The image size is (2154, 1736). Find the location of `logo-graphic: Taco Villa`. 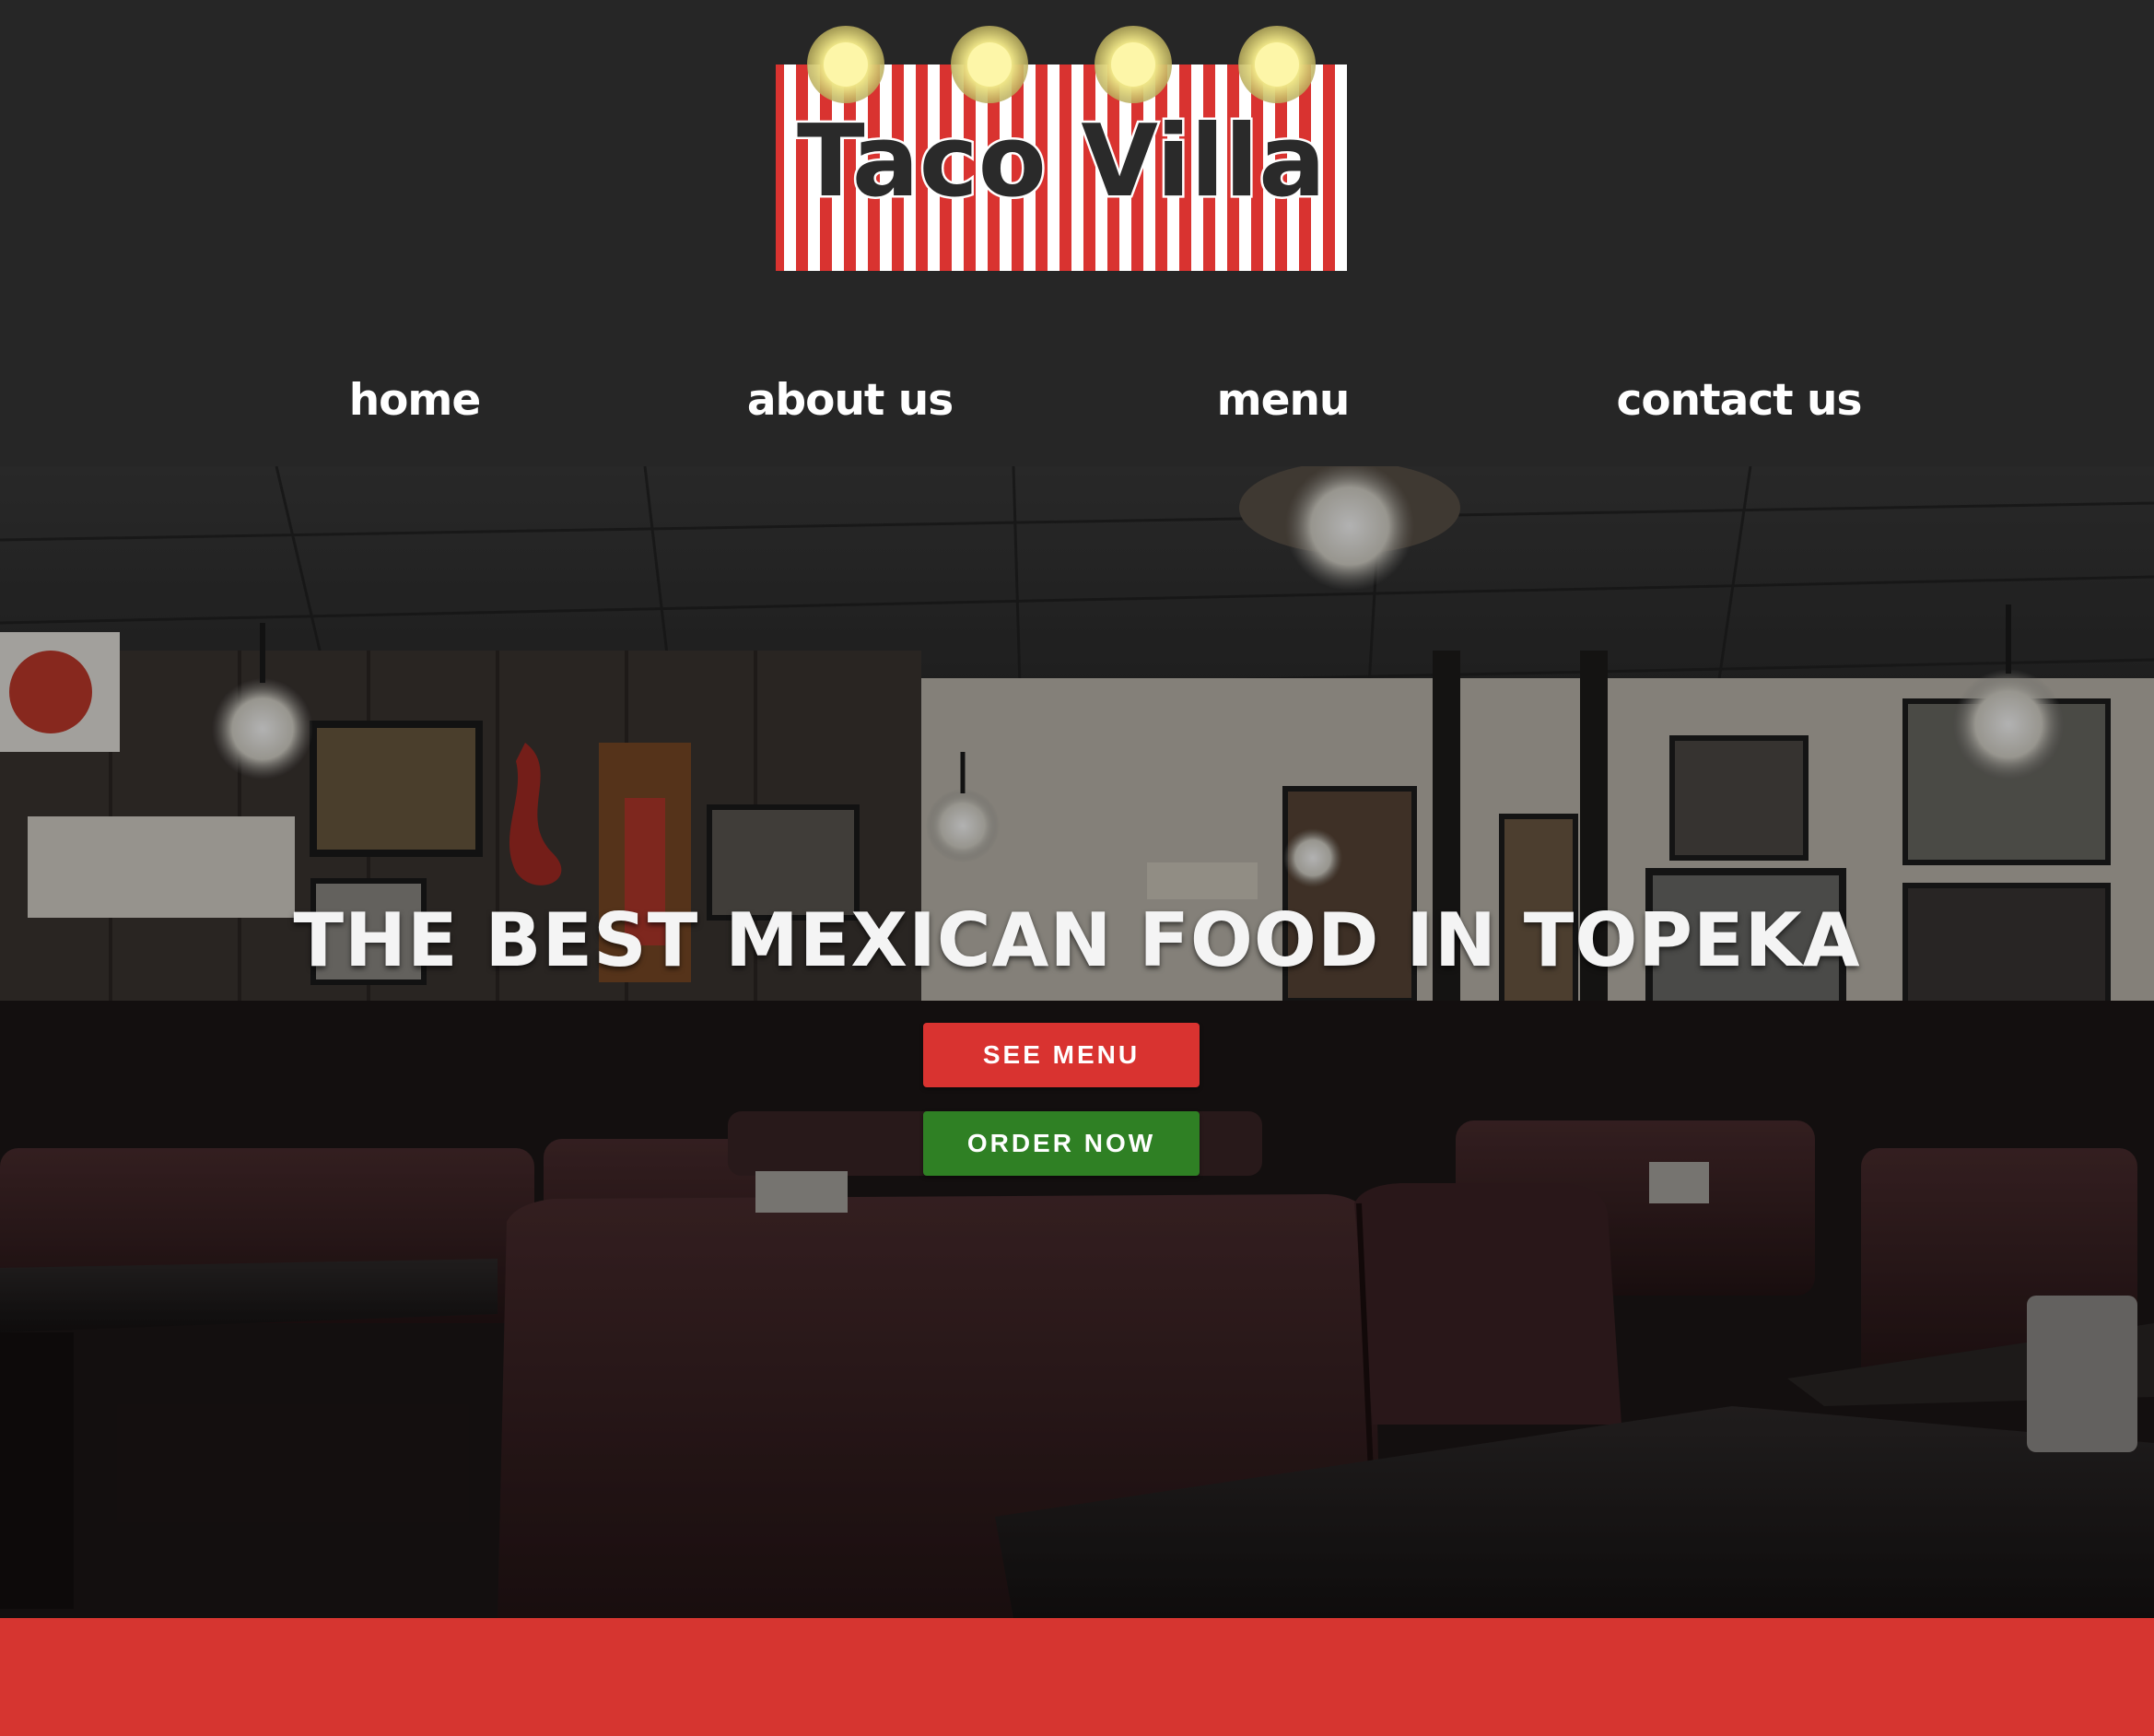

logo-graphic: Taco Villa is located at coordinates (1061, 149).